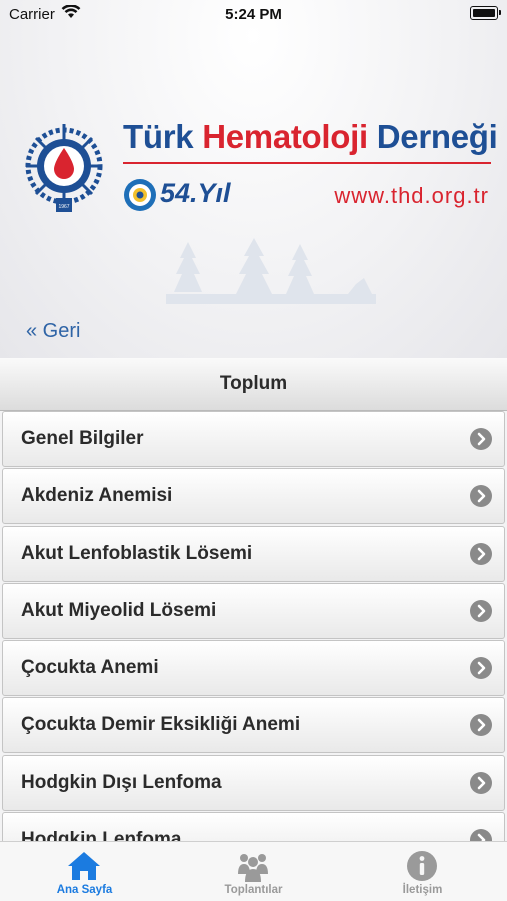 The width and height of the screenshot is (507, 901). What do you see at coordinates (253, 439) in the screenshot?
I see `list-item: Genel Bilgiler` at bounding box center [253, 439].